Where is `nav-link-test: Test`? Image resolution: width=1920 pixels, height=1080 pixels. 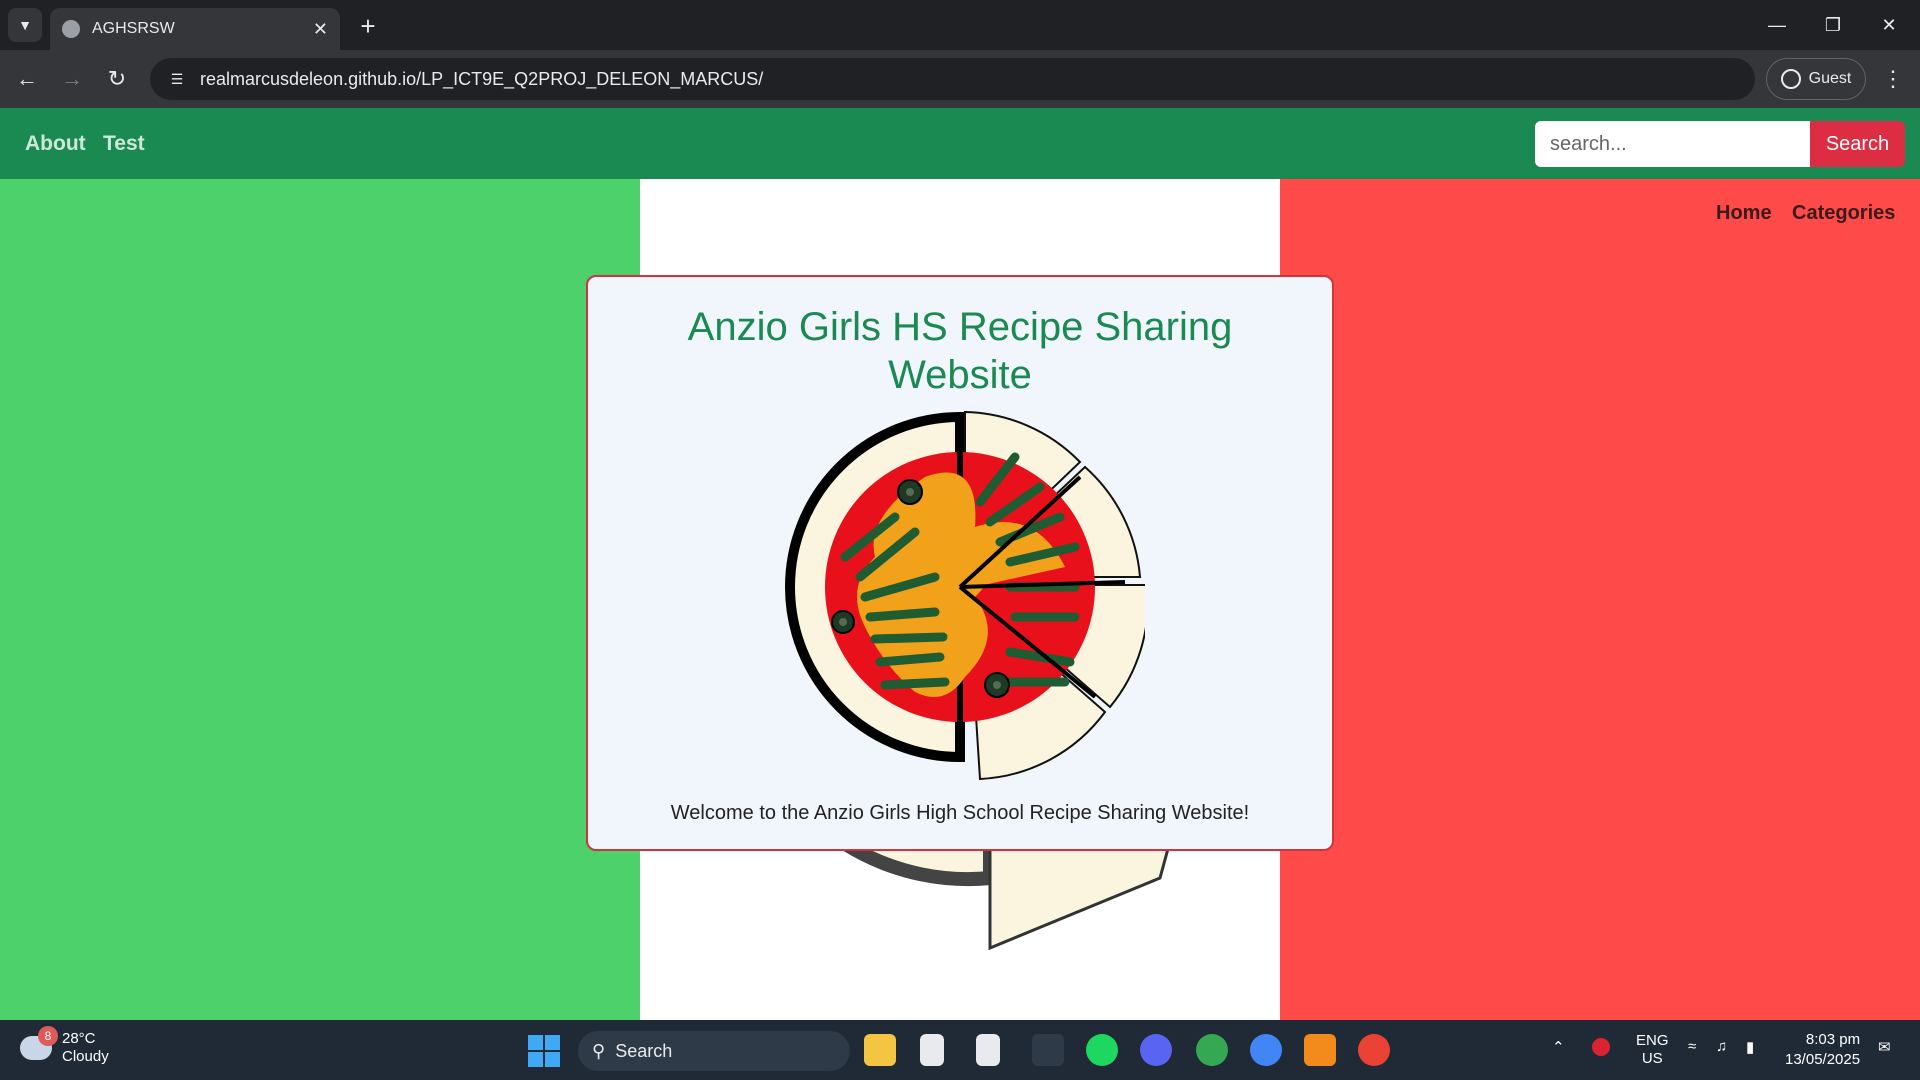
nav-link-test: Test is located at coordinates (124, 144).